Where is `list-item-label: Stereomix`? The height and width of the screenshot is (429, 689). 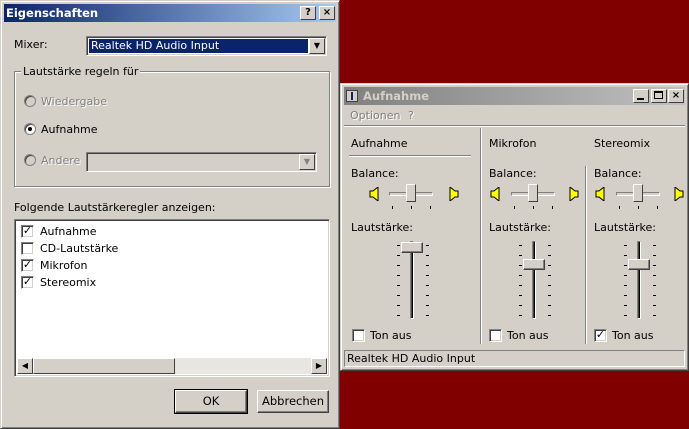 list-item-label: Stereomix is located at coordinates (68, 282).